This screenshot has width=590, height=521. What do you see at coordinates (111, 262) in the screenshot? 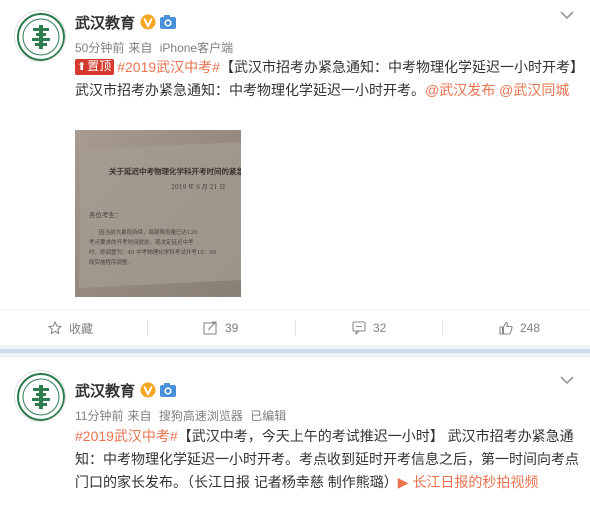
I see `photo-line: 段实施程序调整。` at bounding box center [111, 262].